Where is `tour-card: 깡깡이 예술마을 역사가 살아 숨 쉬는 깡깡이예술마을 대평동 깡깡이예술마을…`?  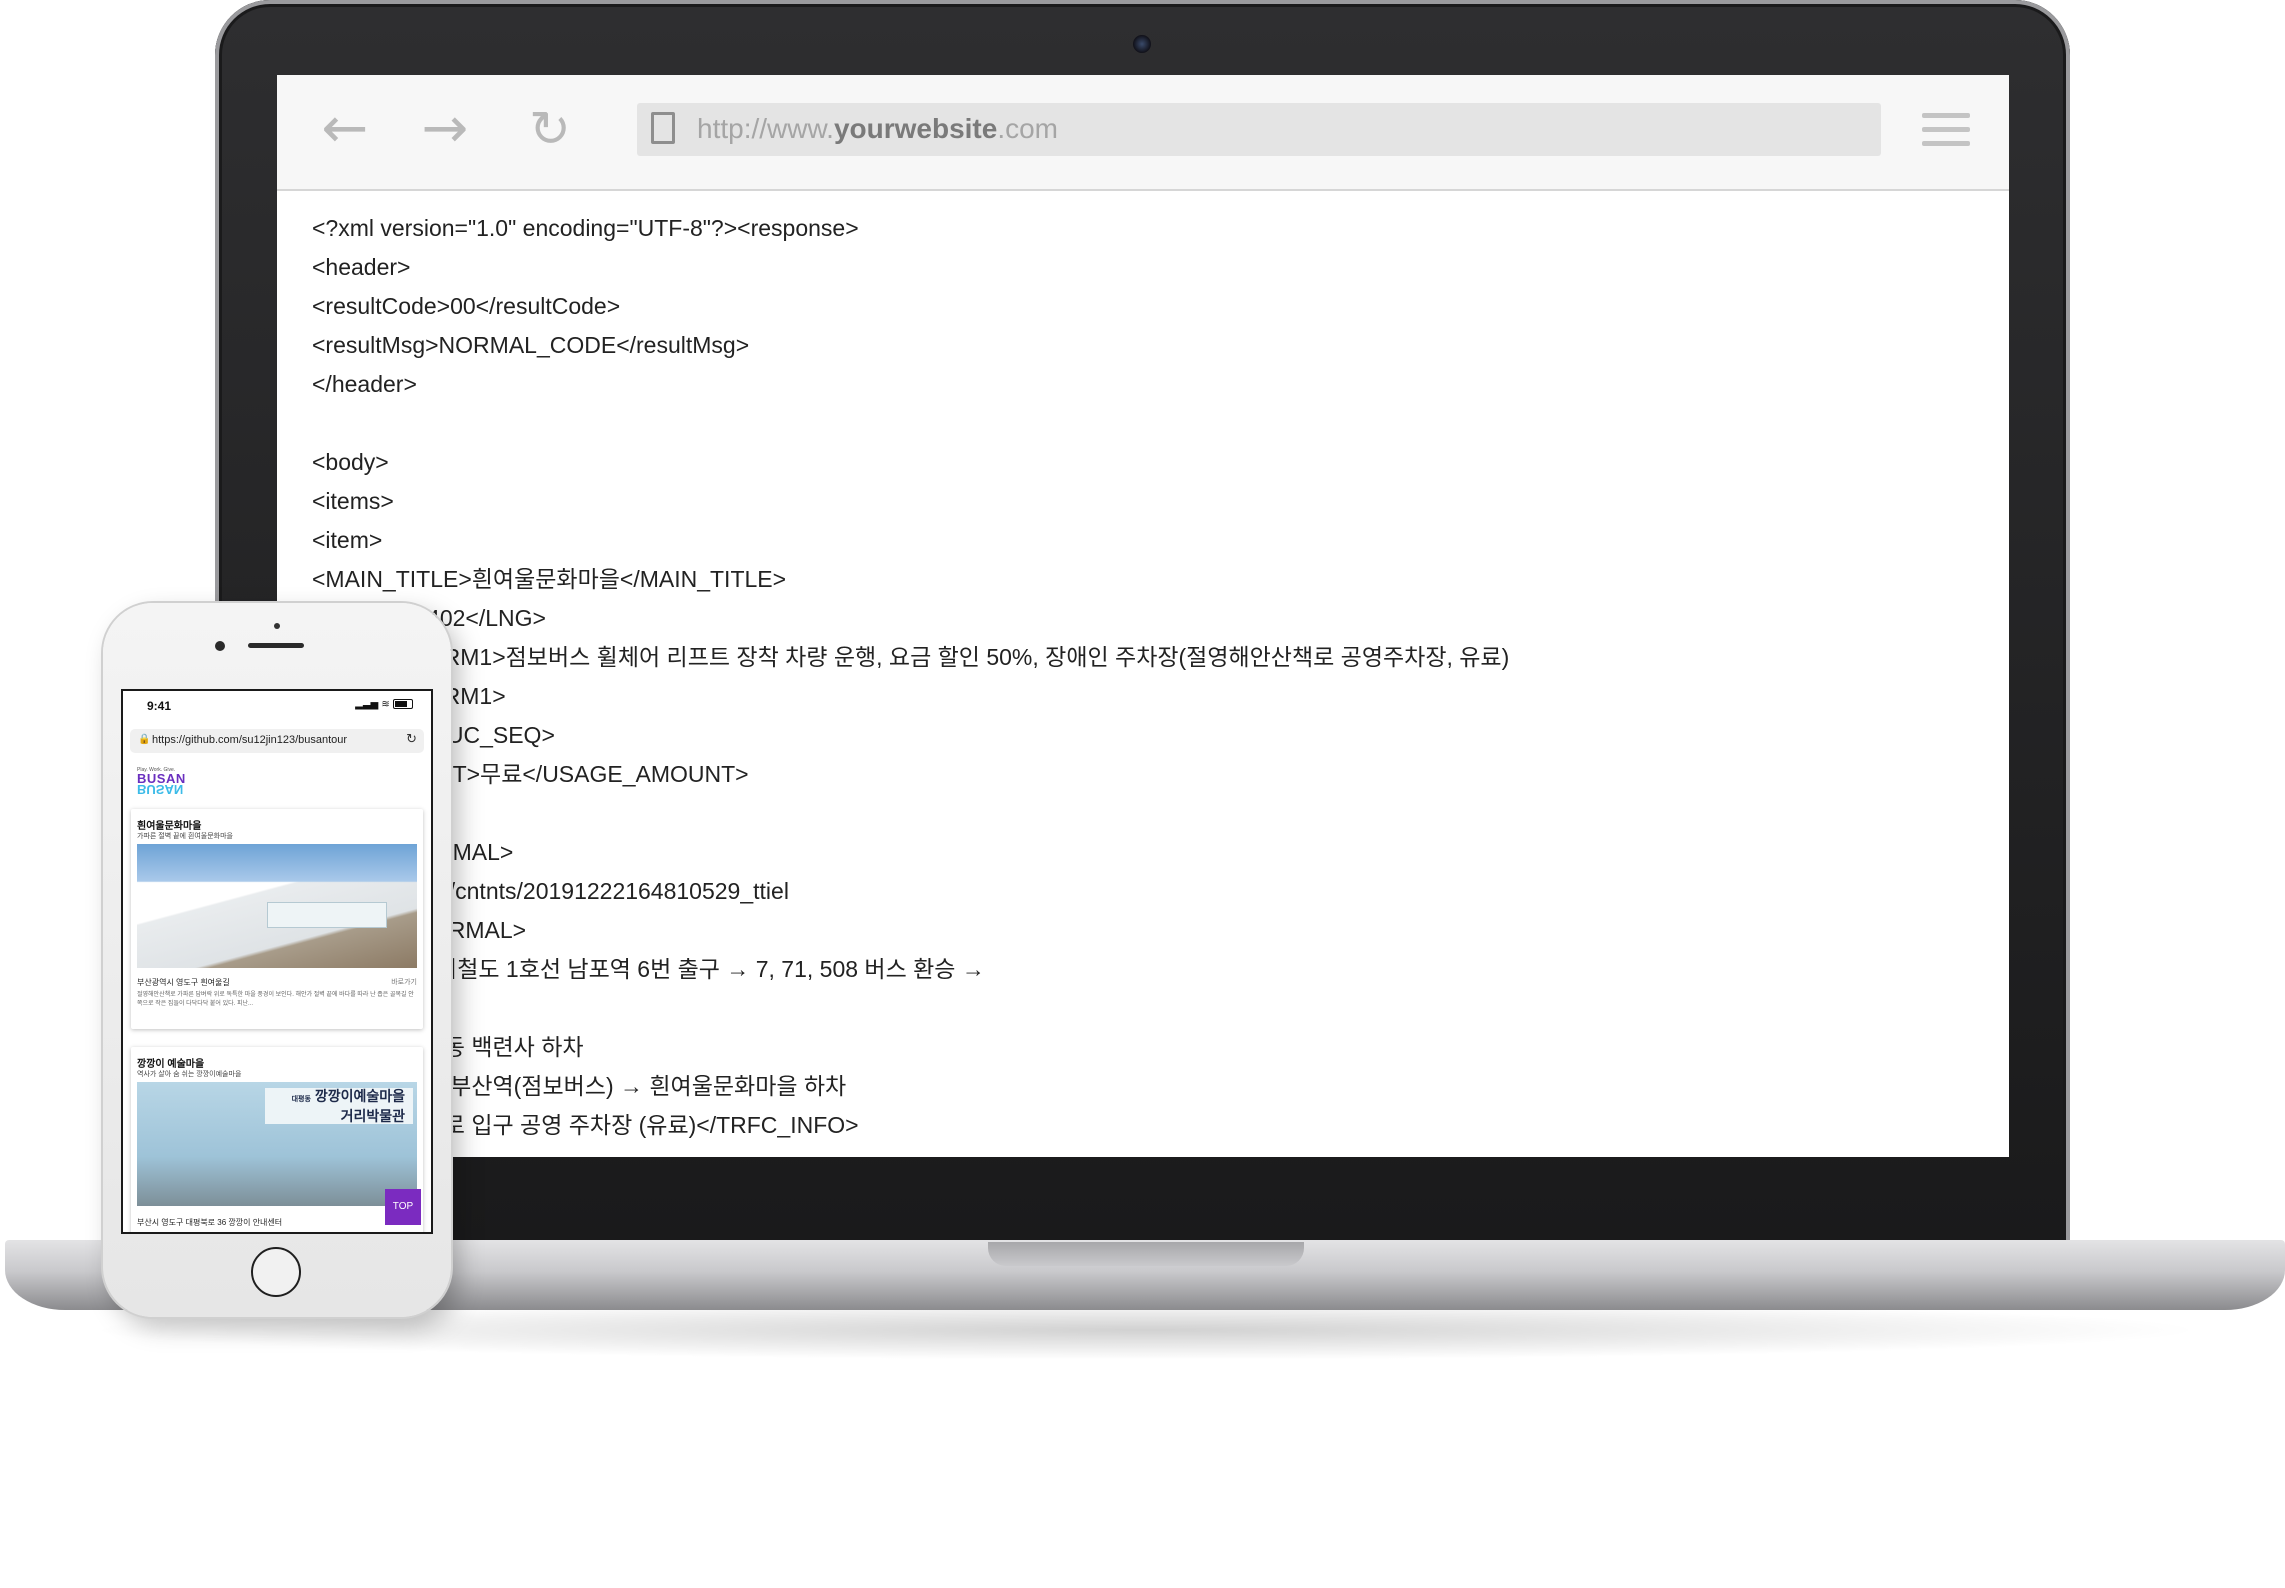
tour-card: 깡깡이 예술마을 역사가 살아 숨 쉬는 깡깡이예술마을 대평동 깡깡이예술마을… is located at coordinates (277, 1139).